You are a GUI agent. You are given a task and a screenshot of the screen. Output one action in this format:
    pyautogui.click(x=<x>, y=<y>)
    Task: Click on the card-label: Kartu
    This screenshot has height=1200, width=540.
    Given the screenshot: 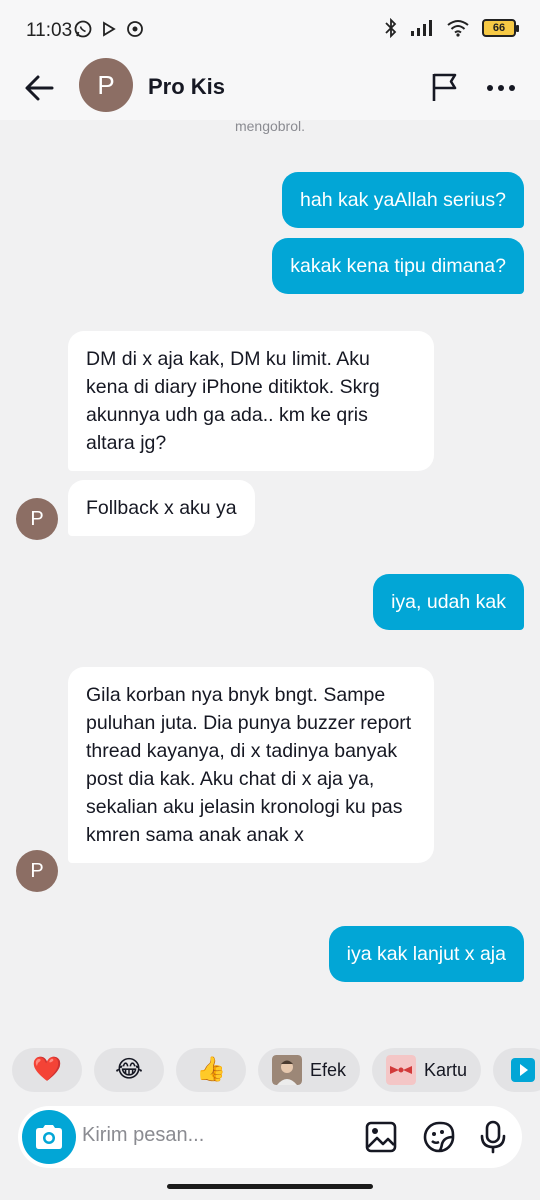 What is the action you would take?
    pyautogui.click(x=446, y=1069)
    